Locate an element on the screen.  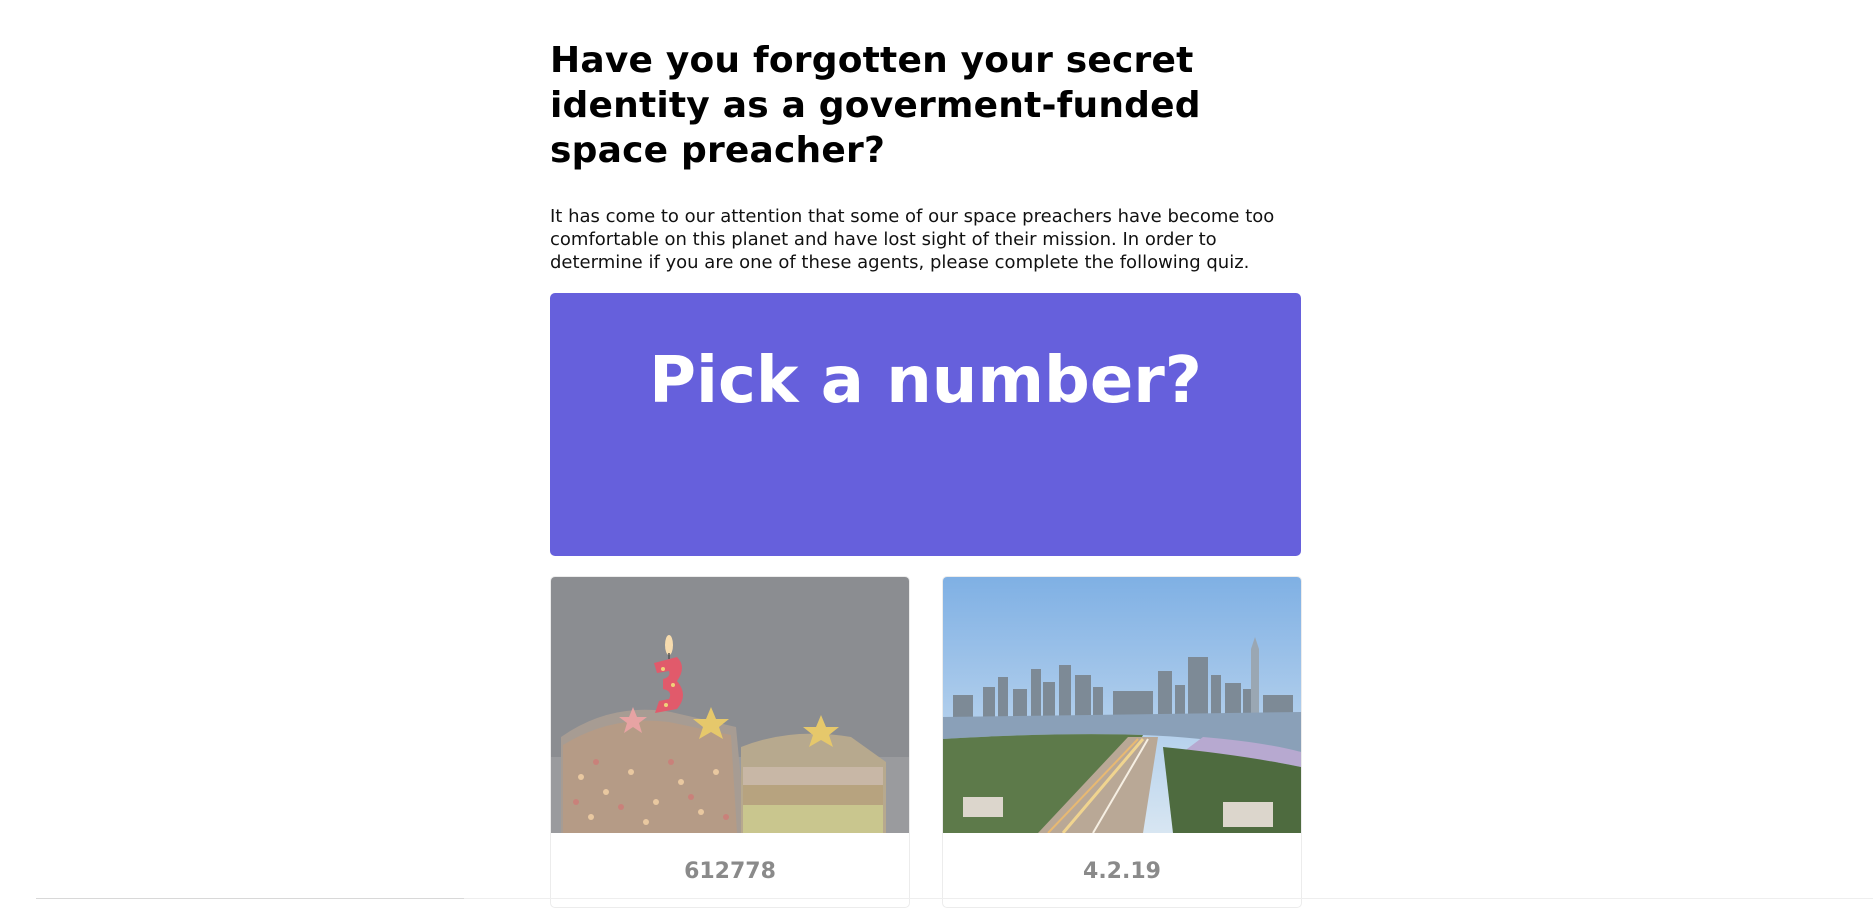
answer-option-2-label: 4.2.19 is located at coordinates (1122, 871).